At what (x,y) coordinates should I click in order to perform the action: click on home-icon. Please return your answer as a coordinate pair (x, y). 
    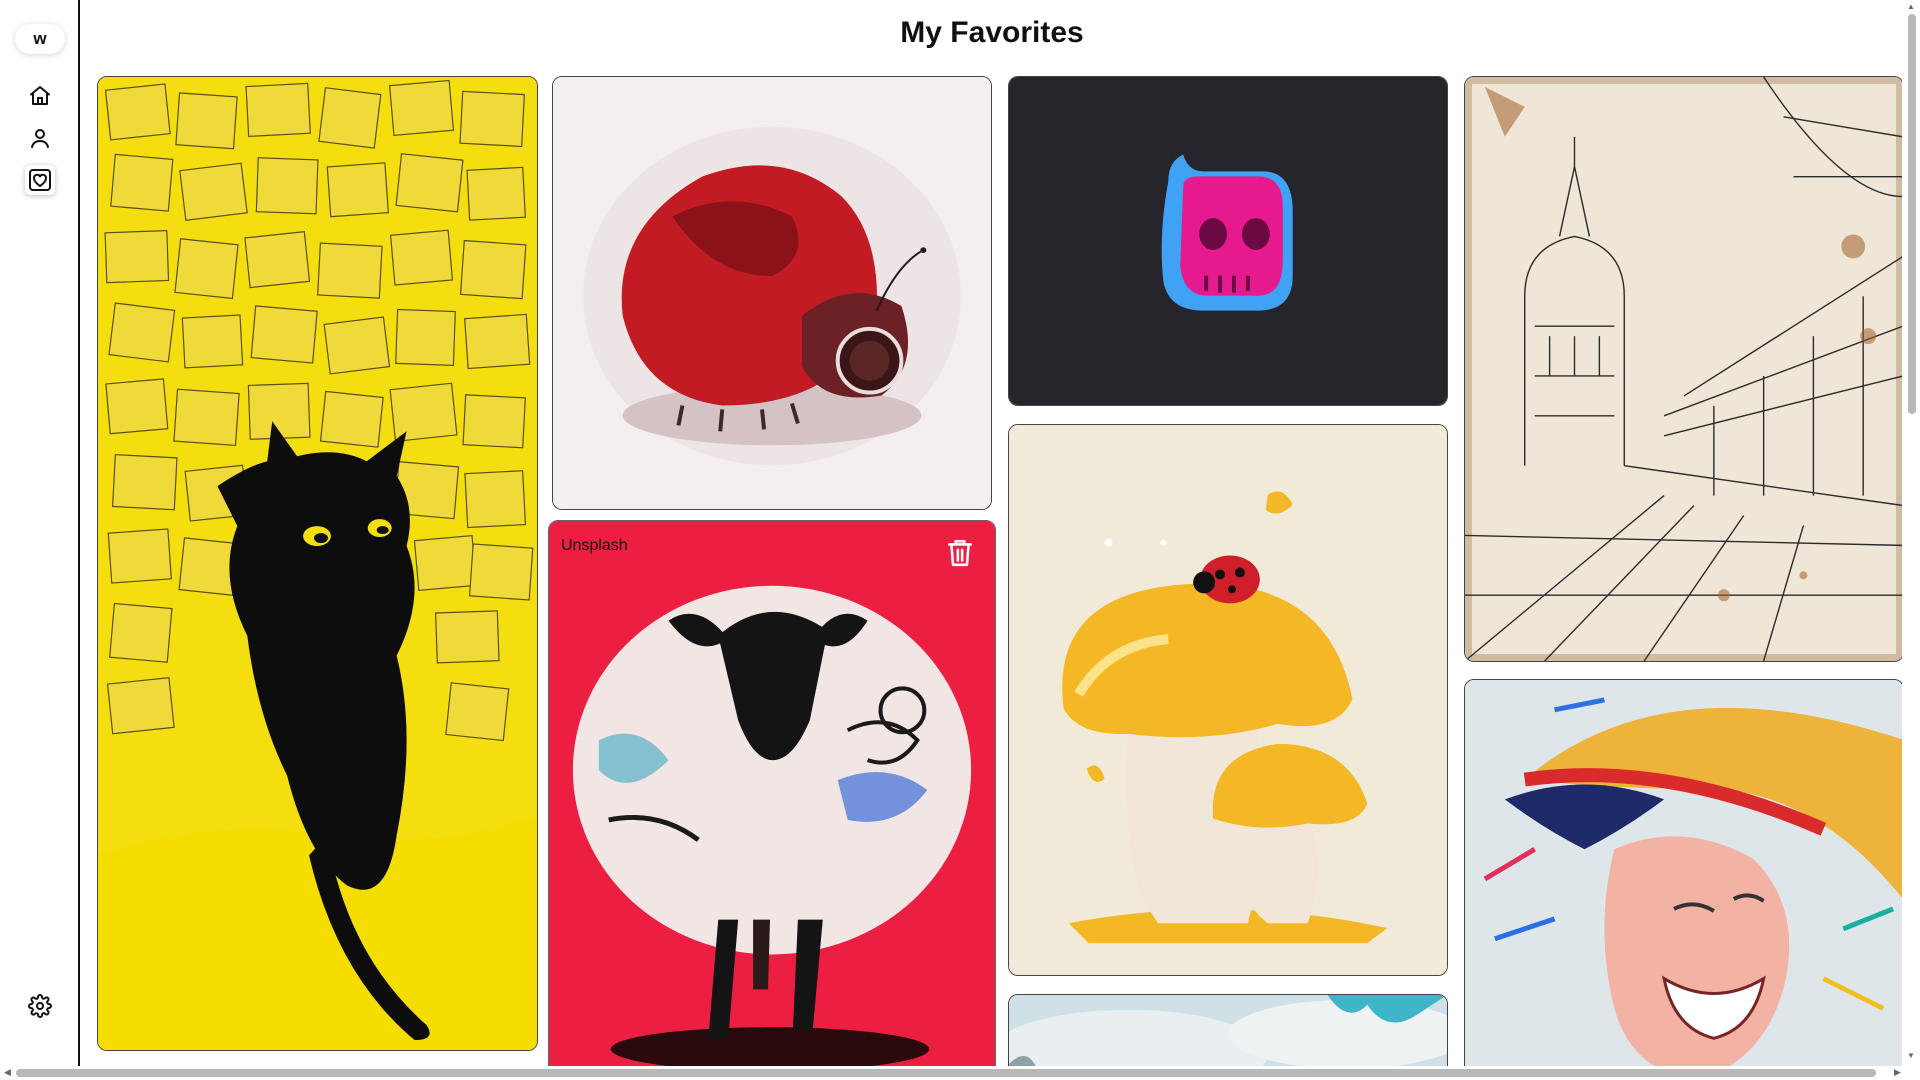
    Looking at the image, I should click on (40, 95).